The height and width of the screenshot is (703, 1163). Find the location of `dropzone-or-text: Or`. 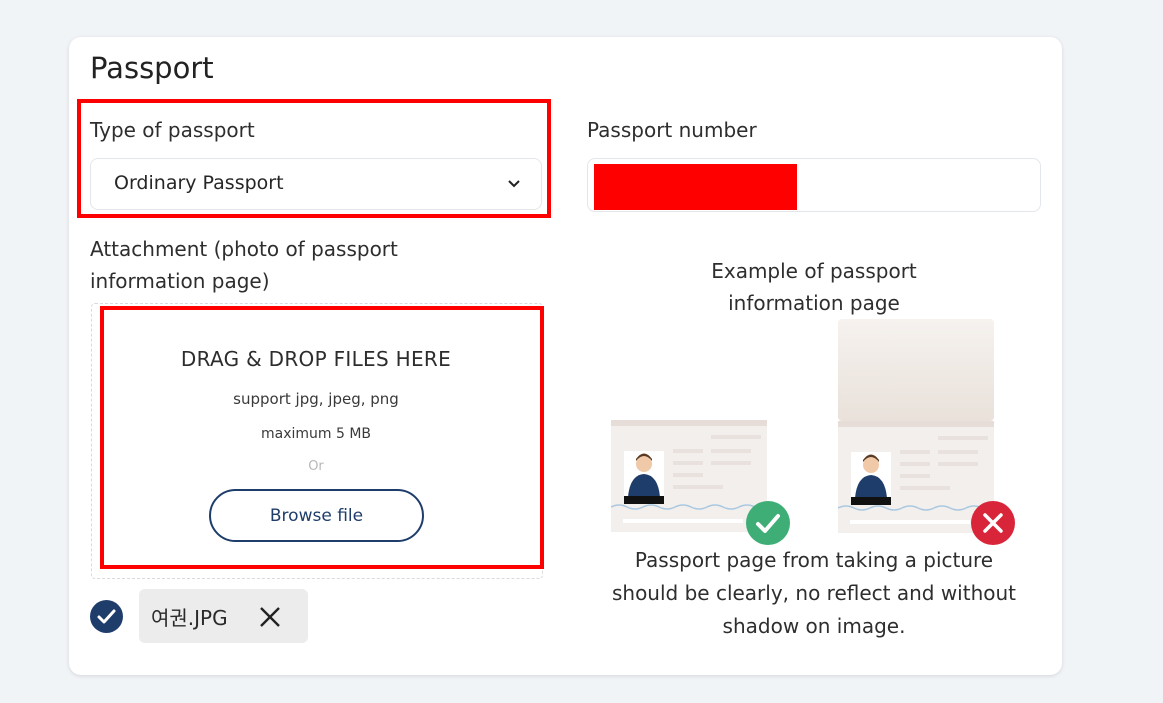

dropzone-or-text: Or is located at coordinates (316, 466).